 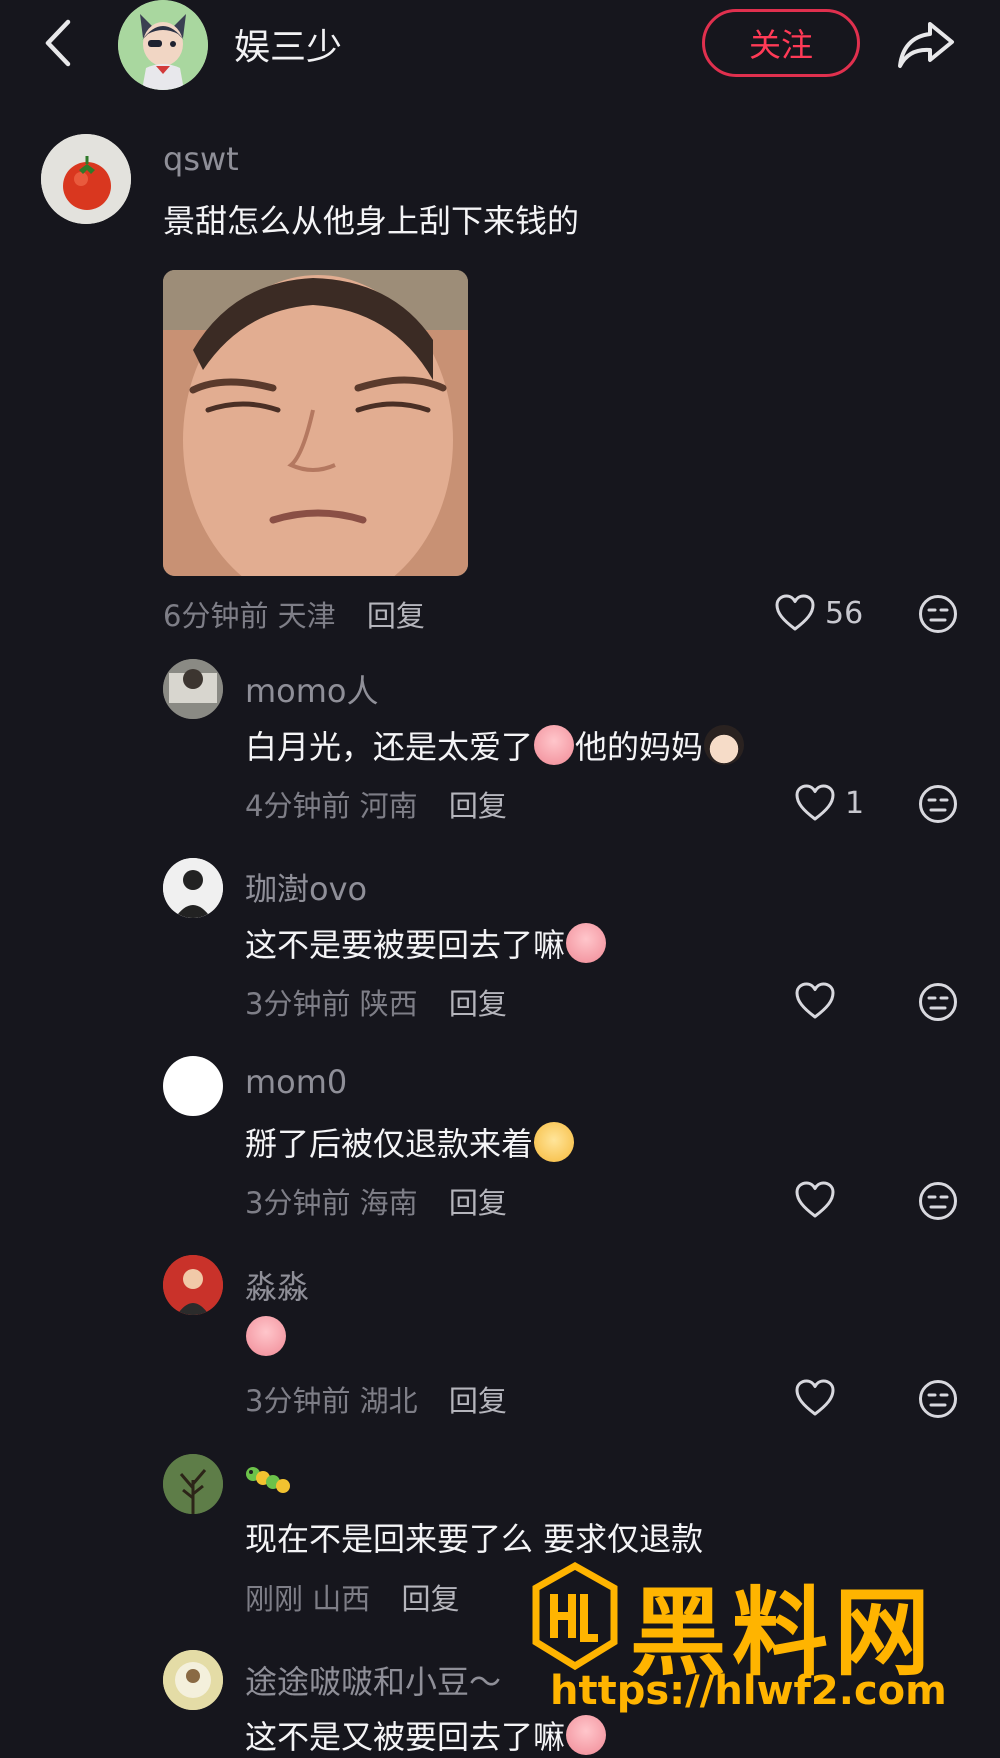 What do you see at coordinates (376, 1401) in the screenshot?
I see `reply-meta: 3分钟前 湖北 回复` at bounding box center [376, 1401].